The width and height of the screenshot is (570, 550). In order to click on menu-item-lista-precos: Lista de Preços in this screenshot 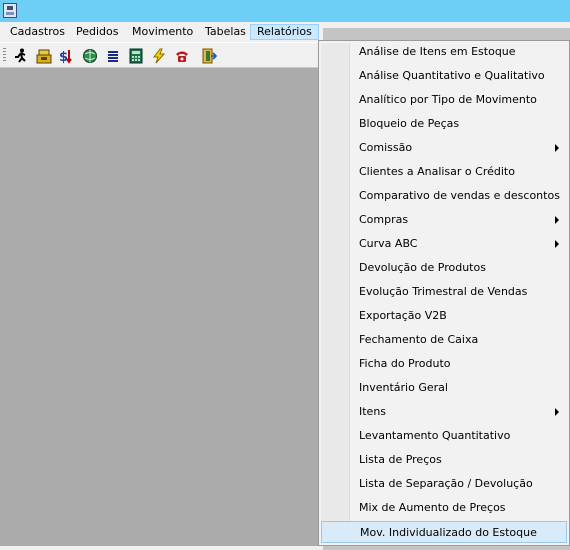, I will do `click(444, 460)`.